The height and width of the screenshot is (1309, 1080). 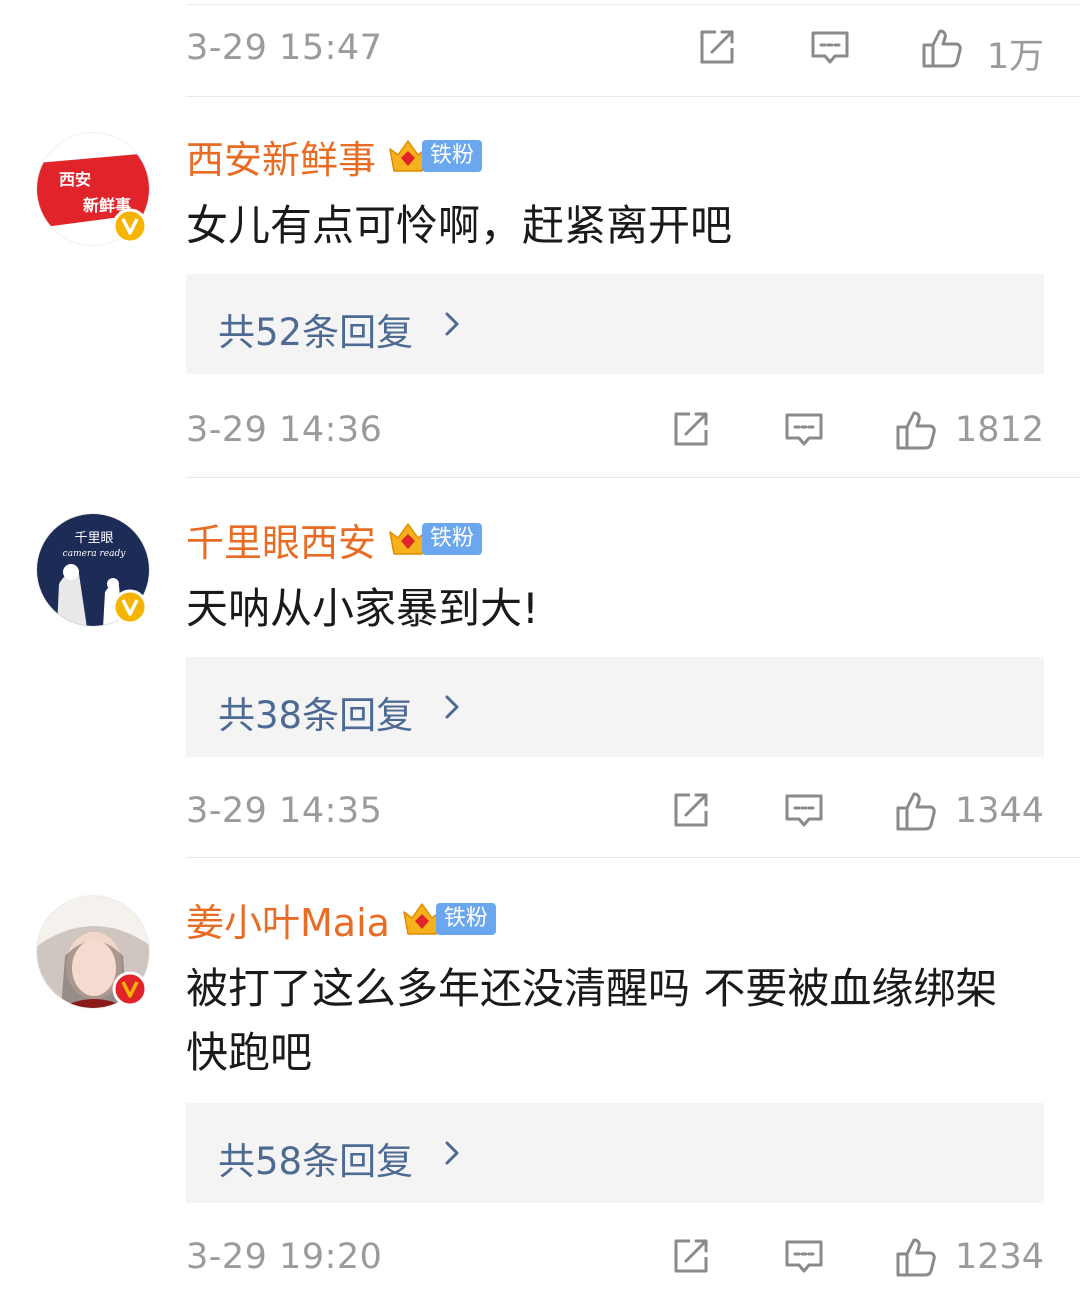 What do you see at coordinates (592, 1020) in the screenshot?
I see `comment-text: 被打了这么多年还没清醒吗 不要被血缘绑架 快跑吧` at bounding box center [592, 1020].